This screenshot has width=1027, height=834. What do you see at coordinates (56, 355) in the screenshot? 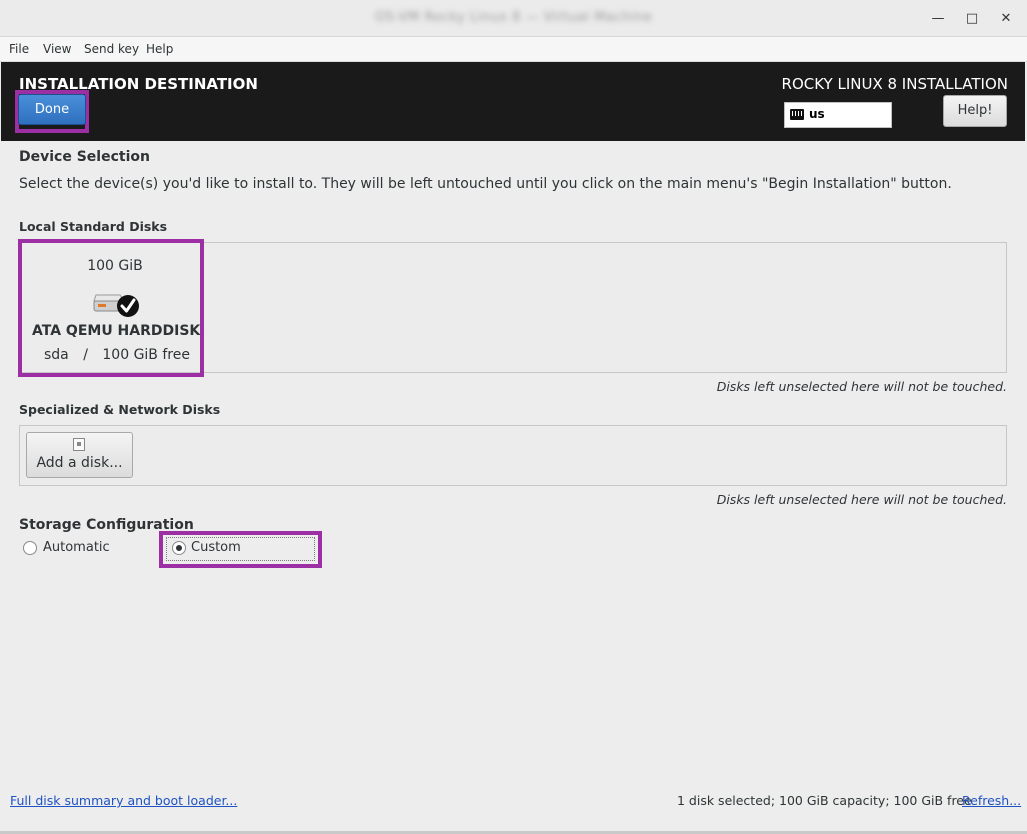
I see `disk-device: sda` at bounding box center [56, 355].